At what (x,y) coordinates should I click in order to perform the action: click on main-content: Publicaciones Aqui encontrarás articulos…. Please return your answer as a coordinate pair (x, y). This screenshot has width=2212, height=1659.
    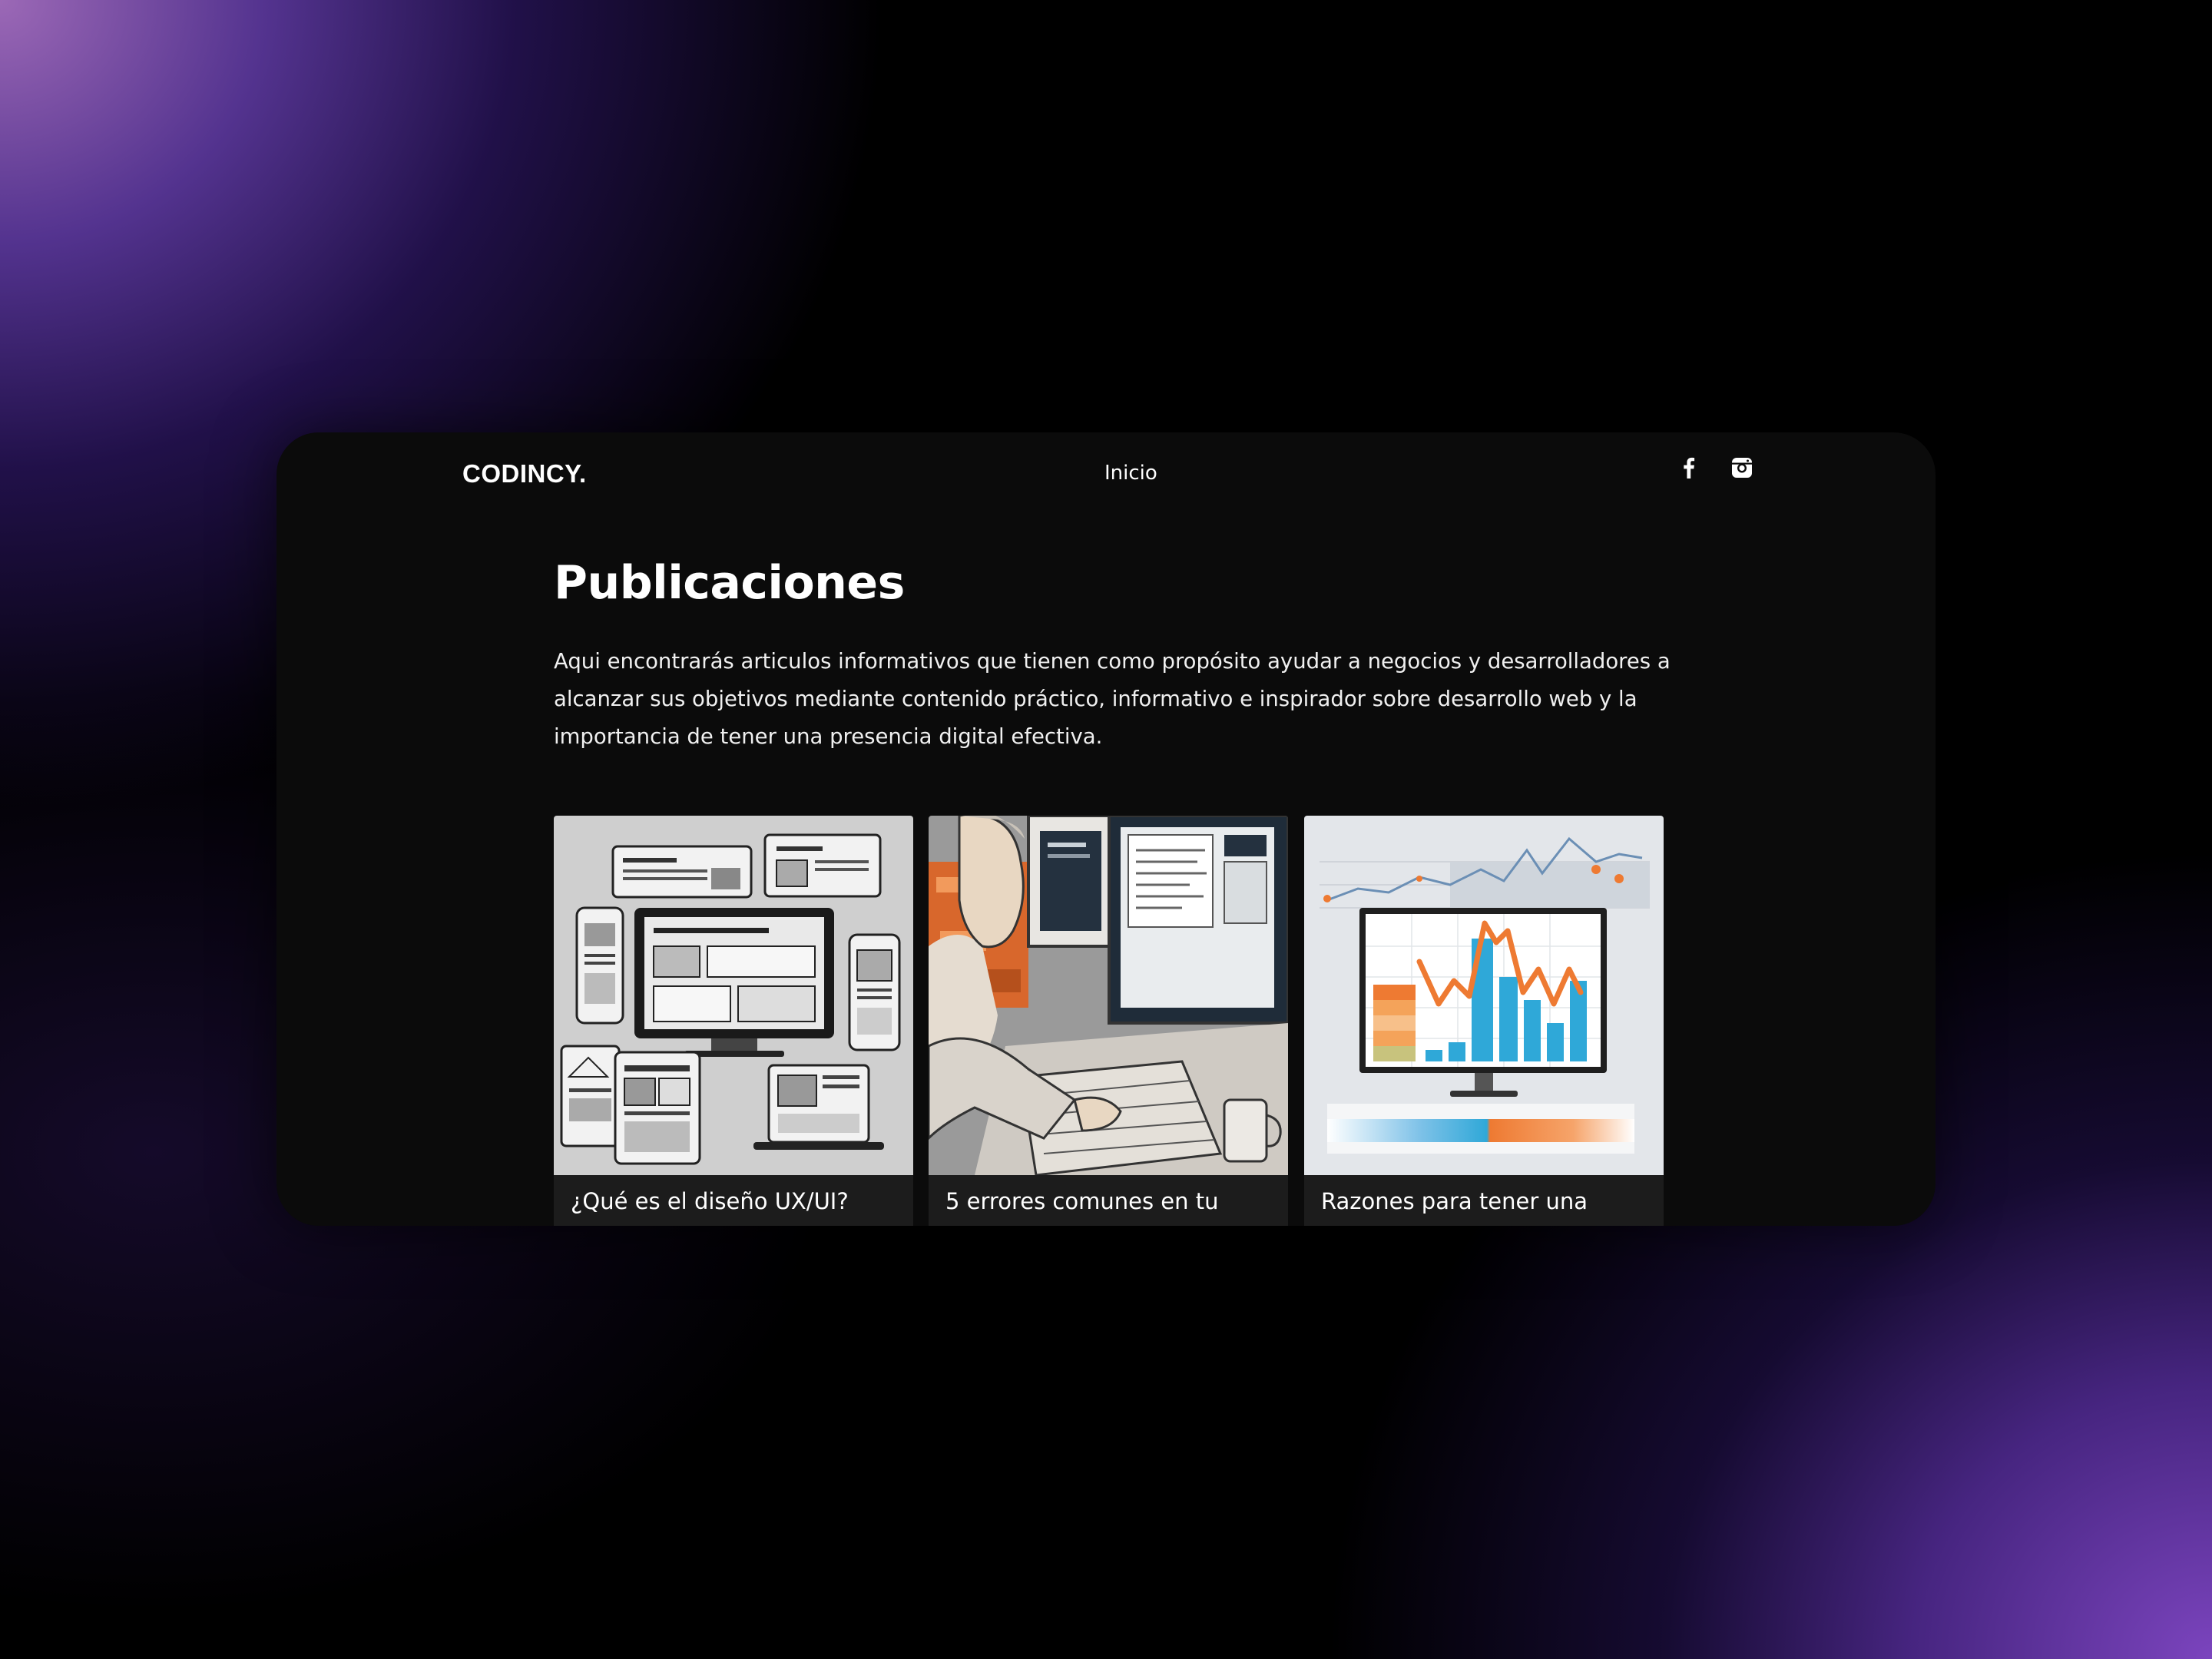
    Looking at the image, I should click on (1113, 655).